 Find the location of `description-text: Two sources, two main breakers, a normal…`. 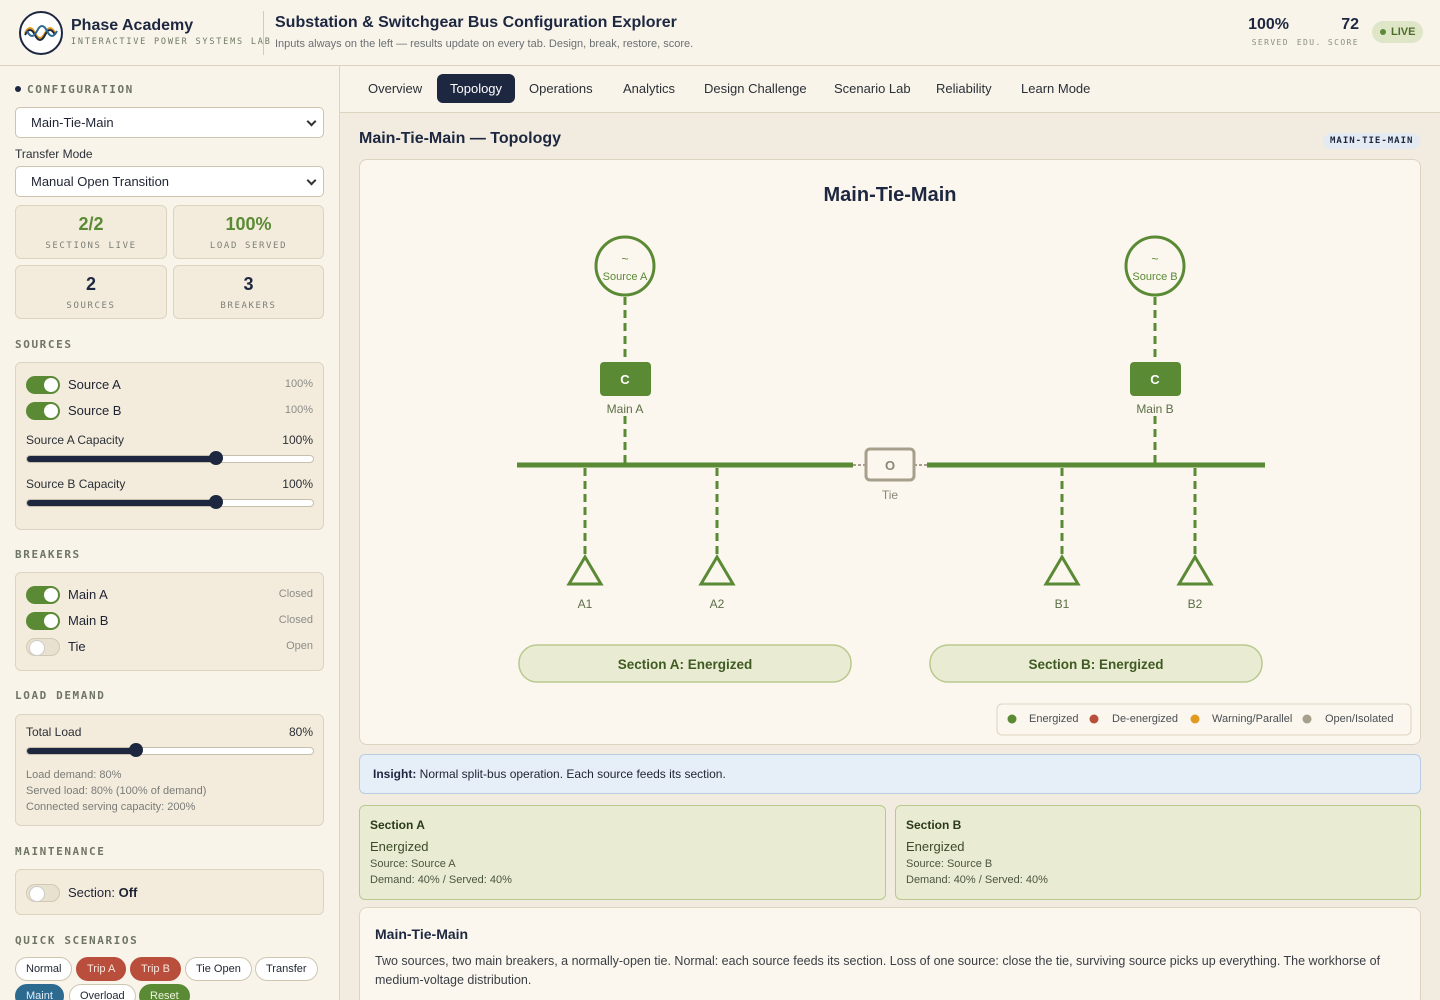

description-text: Two sources, two main breakers, a normal… is located at coordinates (878, 970).